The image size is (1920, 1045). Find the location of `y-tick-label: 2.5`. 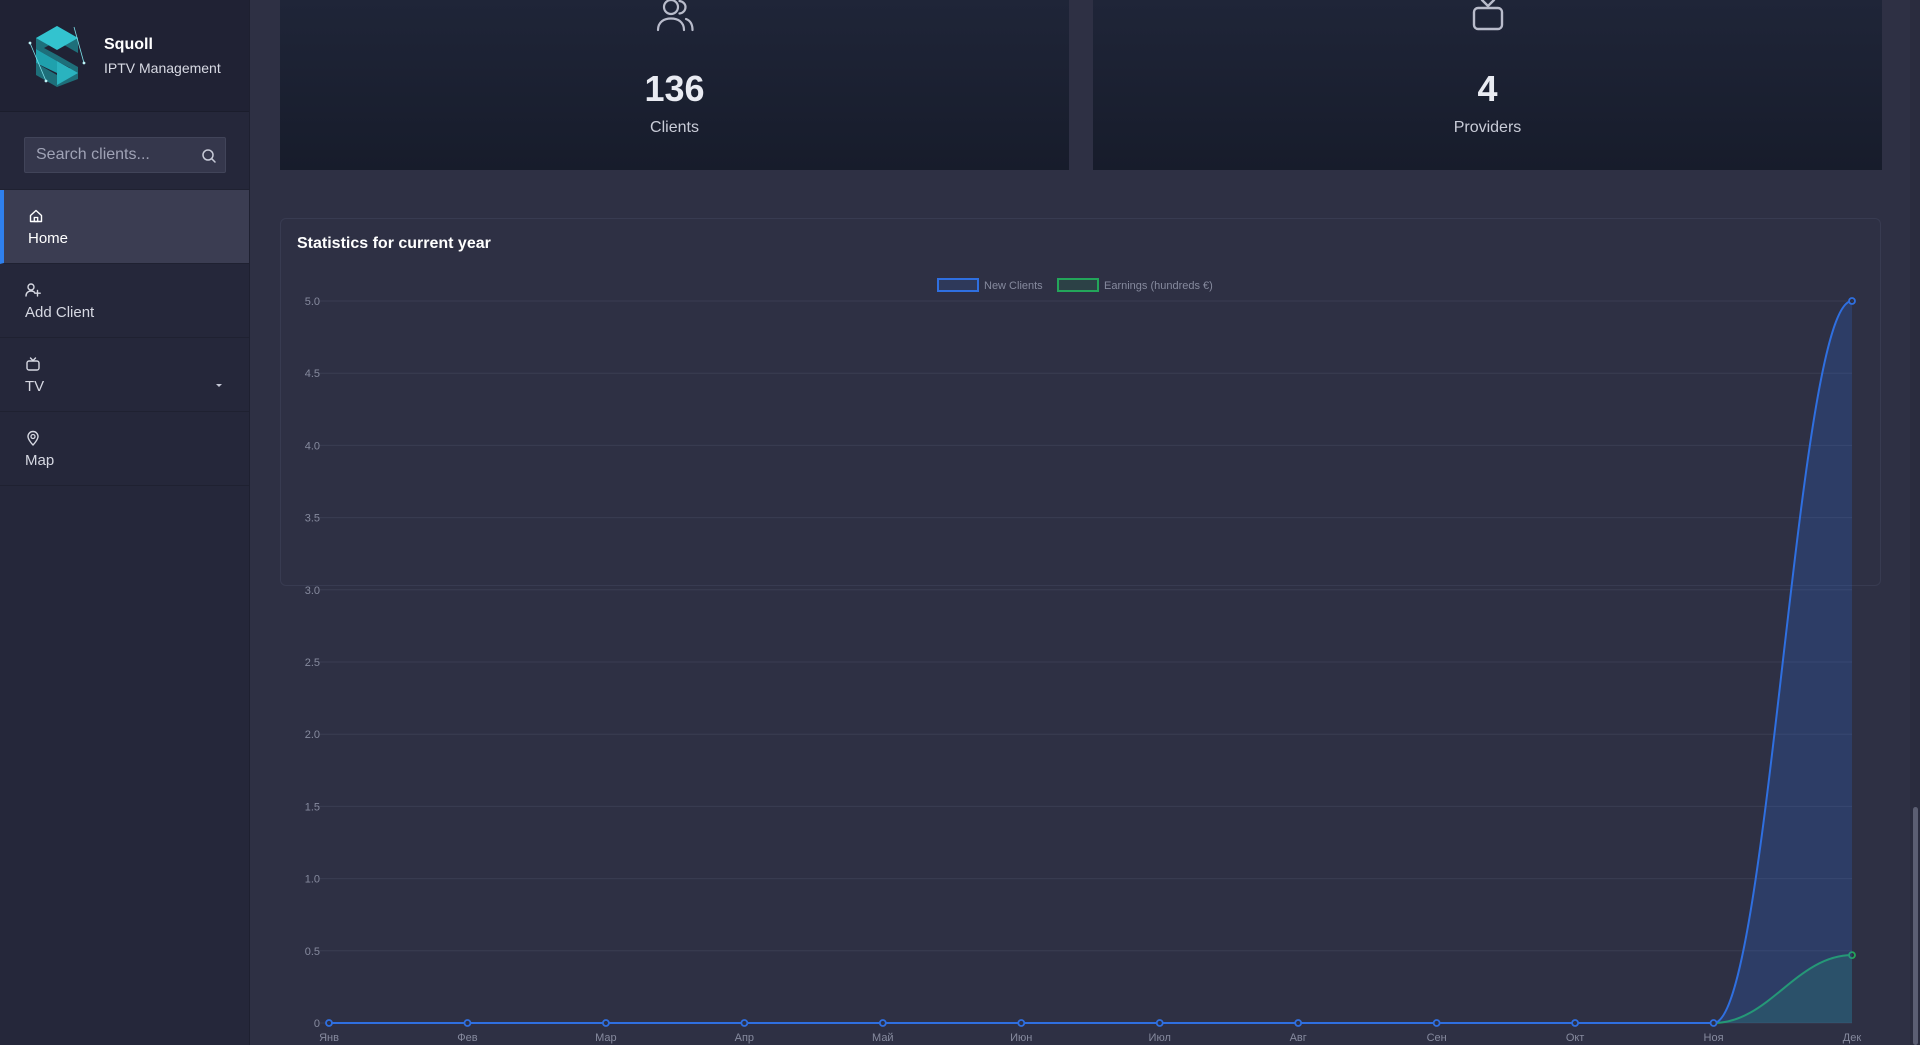

y-tick-label: 2.5 is located at coordinates (312, 663).